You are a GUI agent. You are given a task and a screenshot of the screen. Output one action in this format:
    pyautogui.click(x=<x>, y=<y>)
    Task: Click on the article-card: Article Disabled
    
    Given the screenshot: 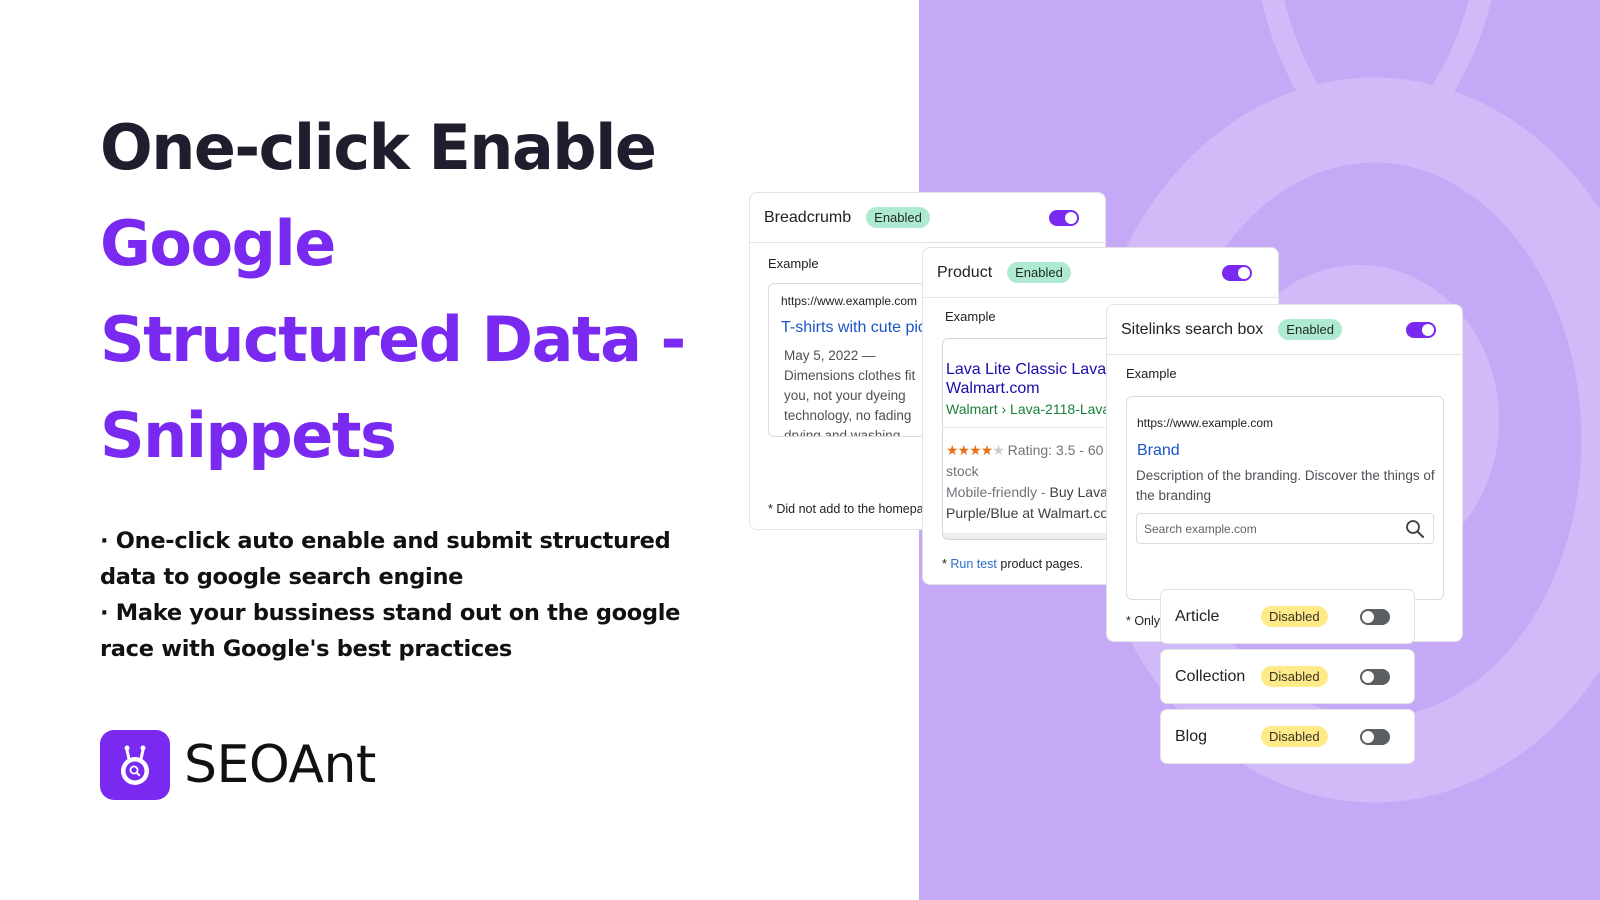 What is the action you would take?
    pyautogui.click(x=1287, y=616)
    